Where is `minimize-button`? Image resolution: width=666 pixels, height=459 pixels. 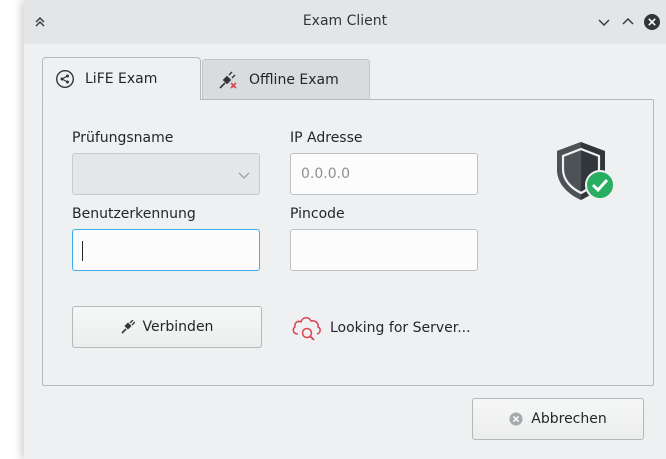
minimize-button is located at coordinates (604, 22).